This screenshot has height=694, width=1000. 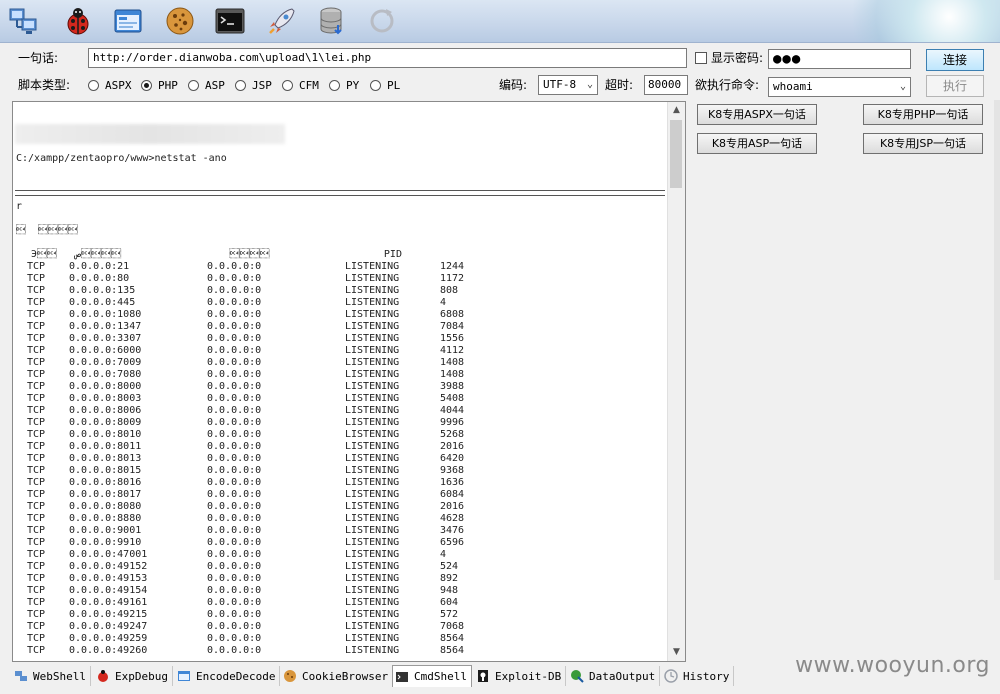 What do you see at coordinates (452, 530) in the screenshot?
I see `cell-pid: 3476` at bounding box center [452, 530].